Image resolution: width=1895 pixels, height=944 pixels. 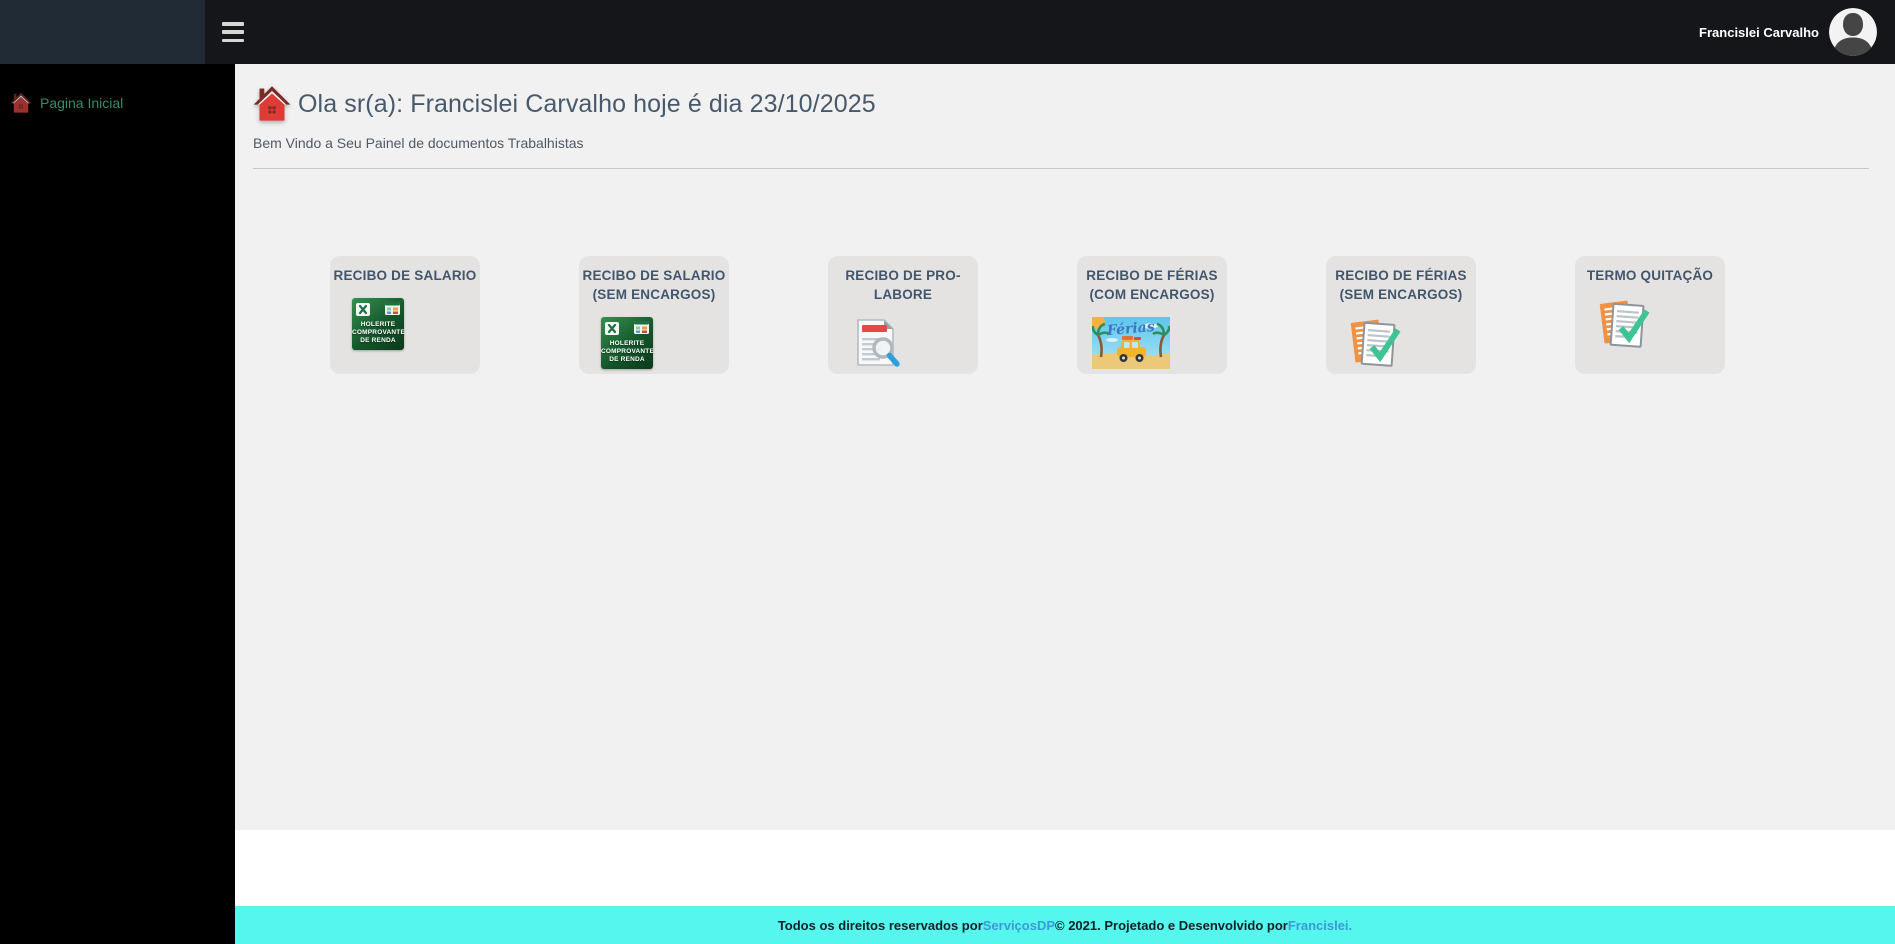 I want to click on user-name: Francislei Carvalho, so click(x=1759, y=32).